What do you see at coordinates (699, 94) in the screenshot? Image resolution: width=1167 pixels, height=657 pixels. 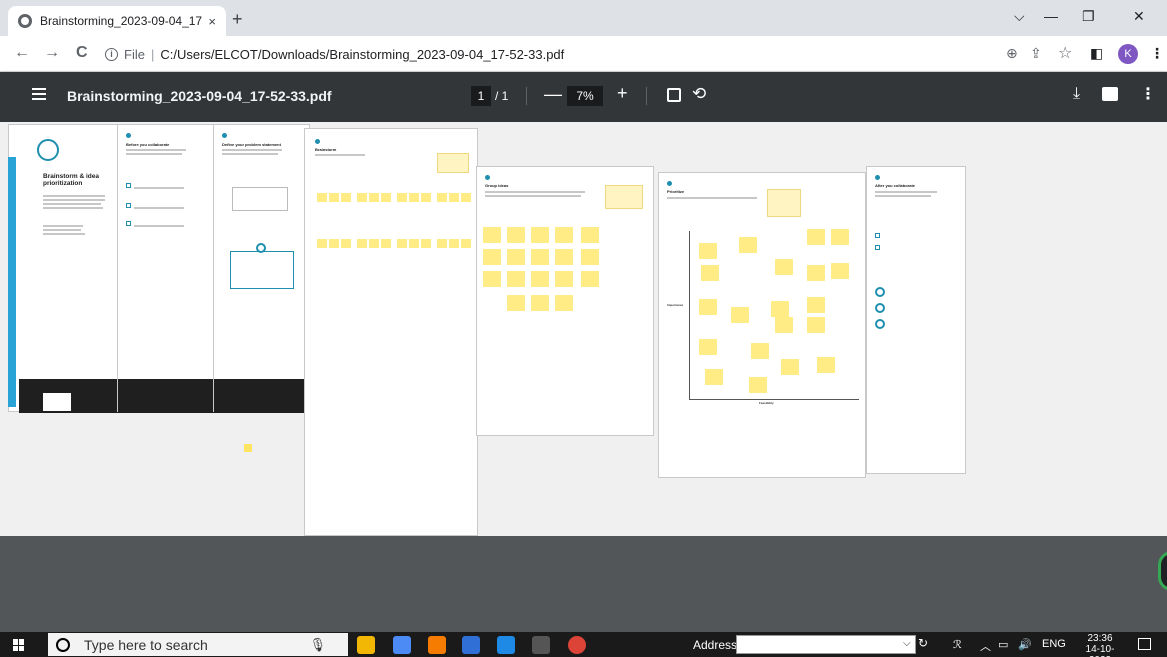 I see `rotate-icon: ⟲` at bounding box center [699, 94].